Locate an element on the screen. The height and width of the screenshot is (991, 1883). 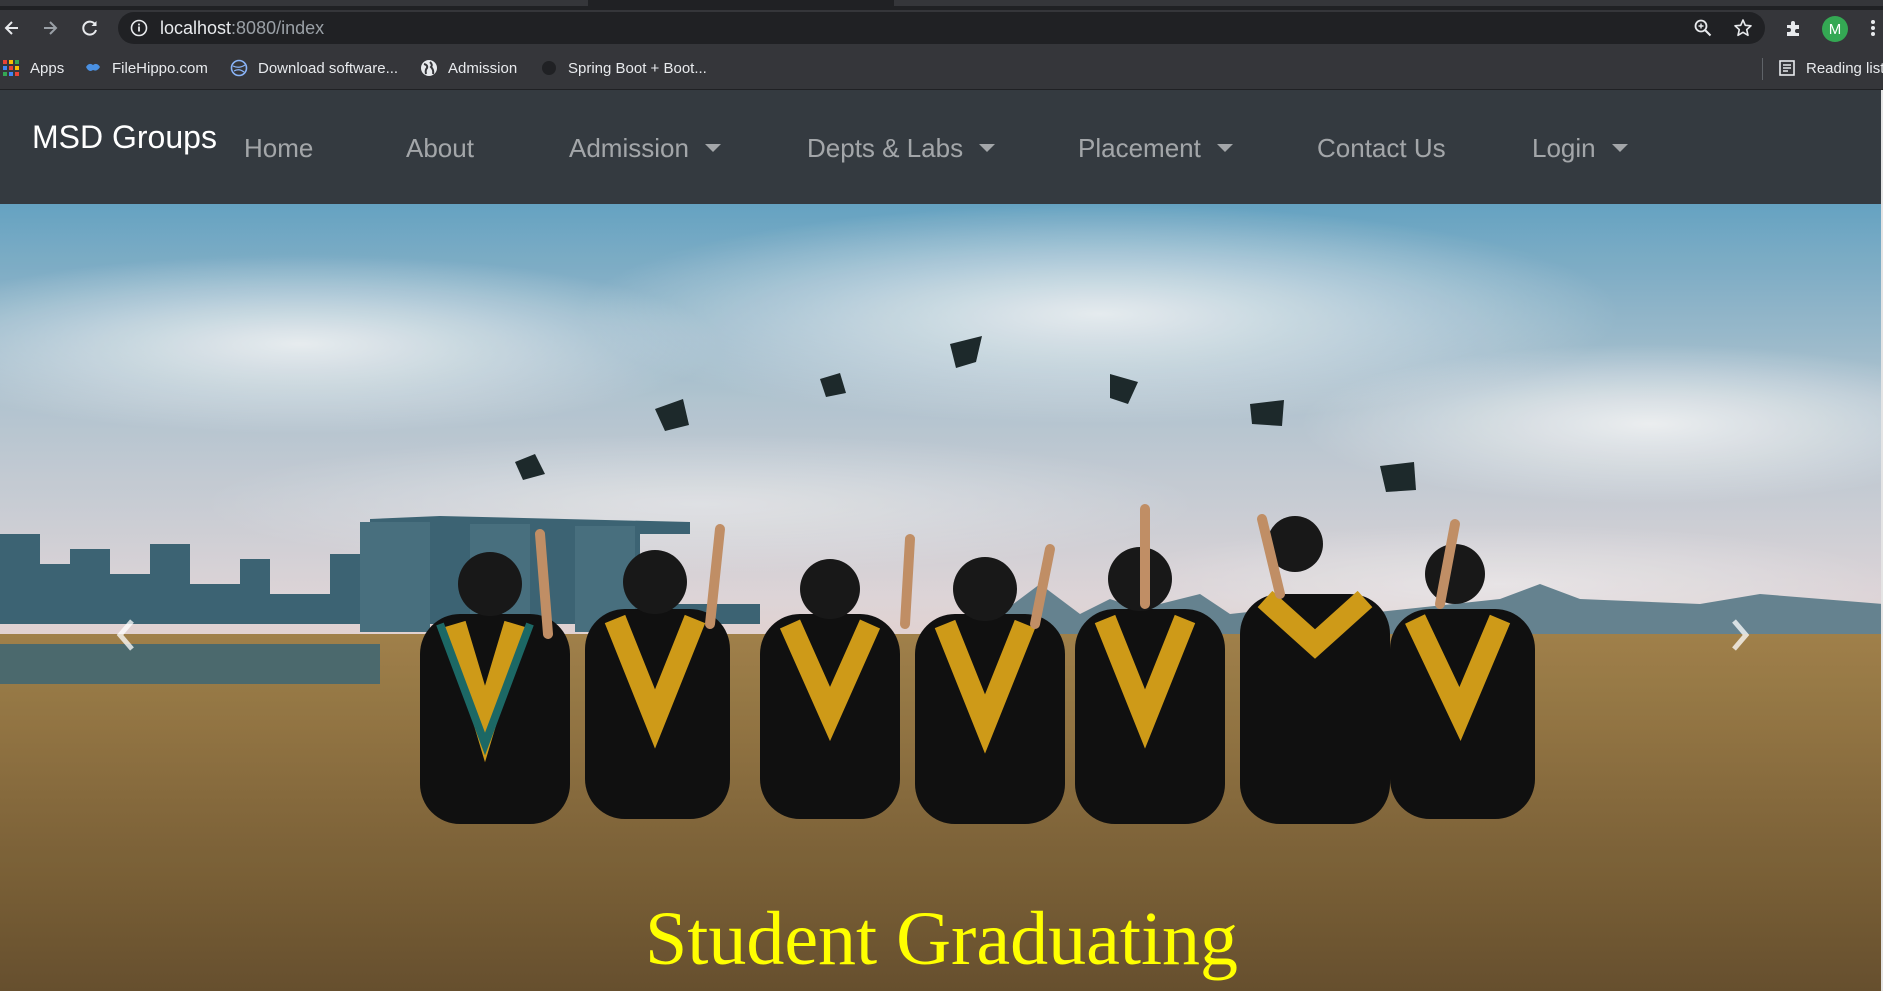
globe-icon is located at coordinates (239, 68).